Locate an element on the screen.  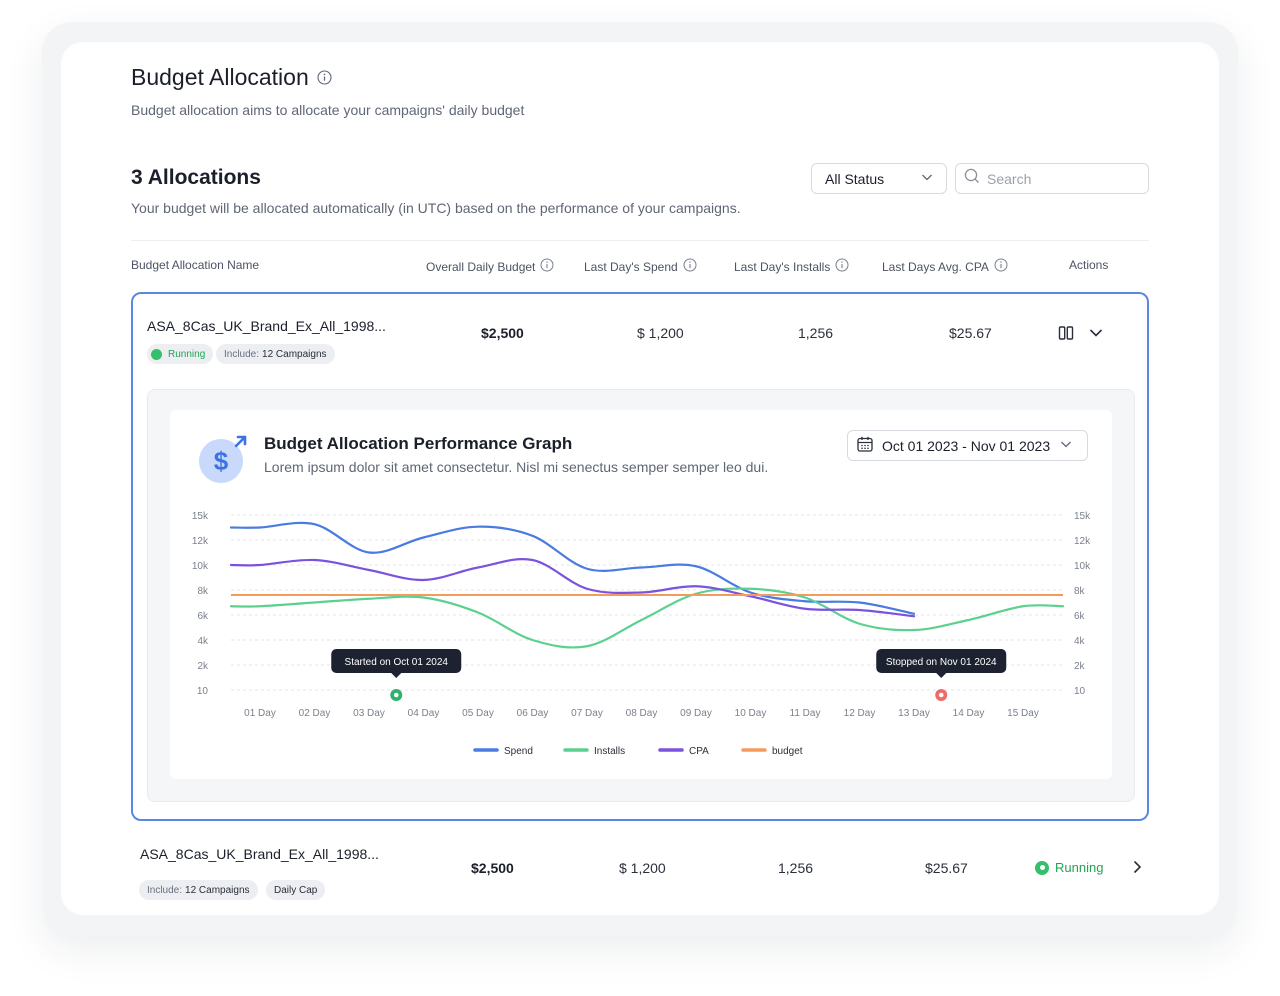
x-tick-label: 14 Day is located at coordinates (969, 713).